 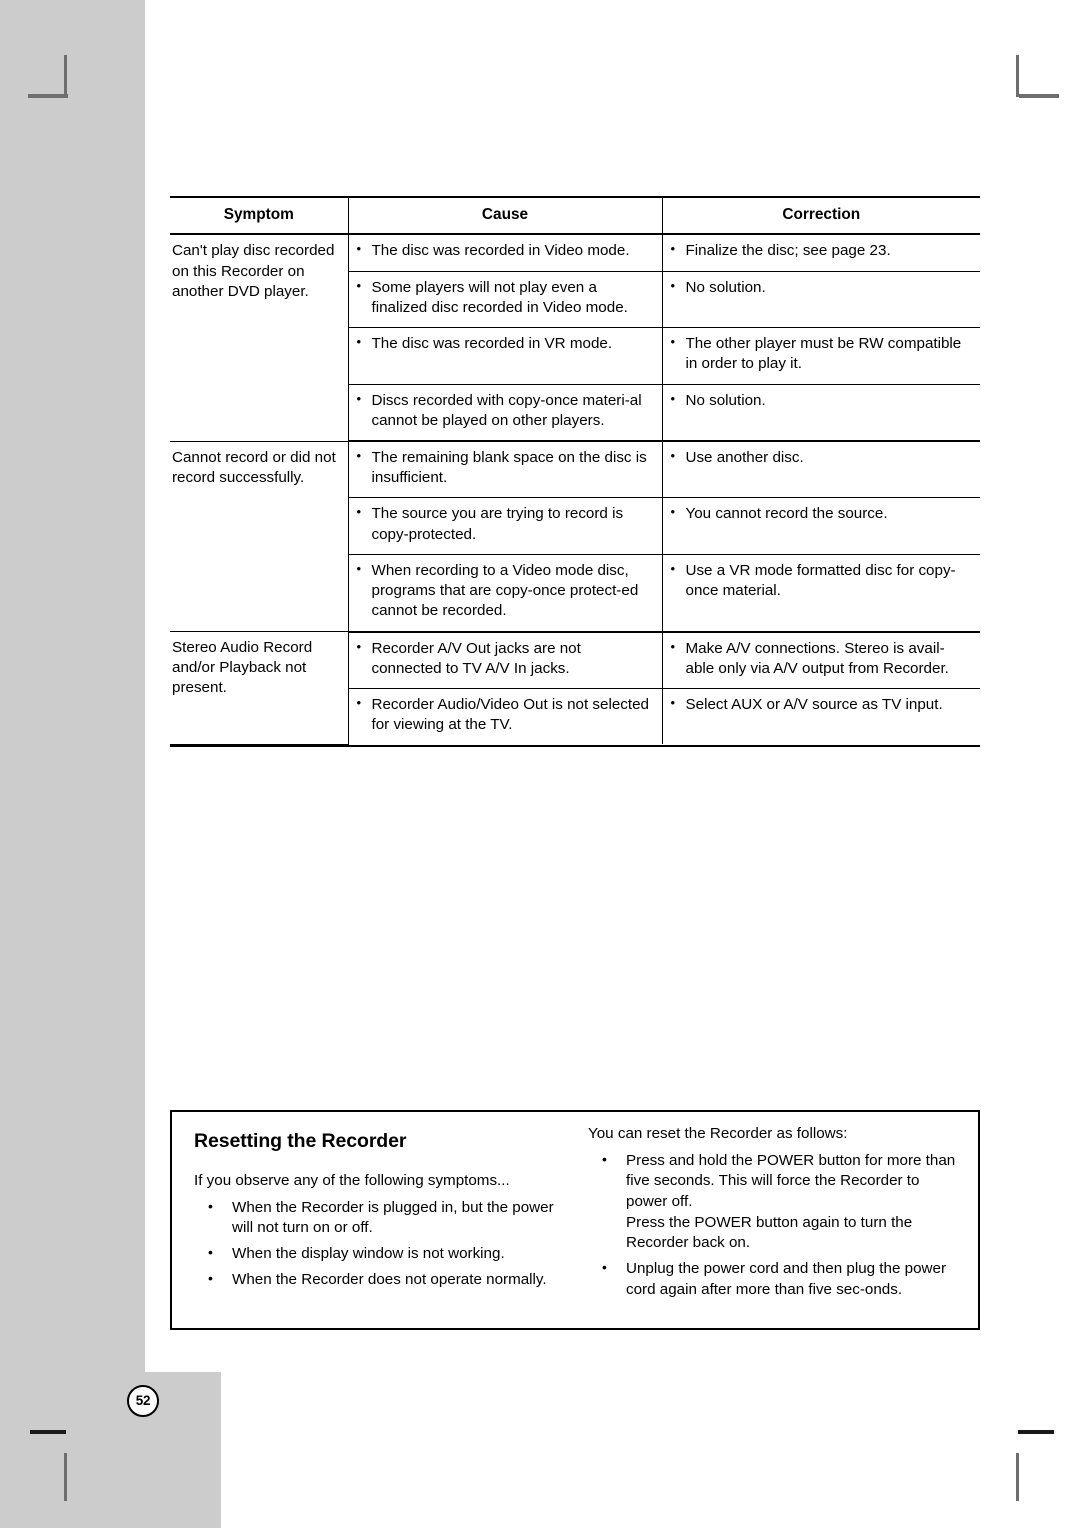 I want to click on correction-cell: Use another disc., so click(x=821, y=470).